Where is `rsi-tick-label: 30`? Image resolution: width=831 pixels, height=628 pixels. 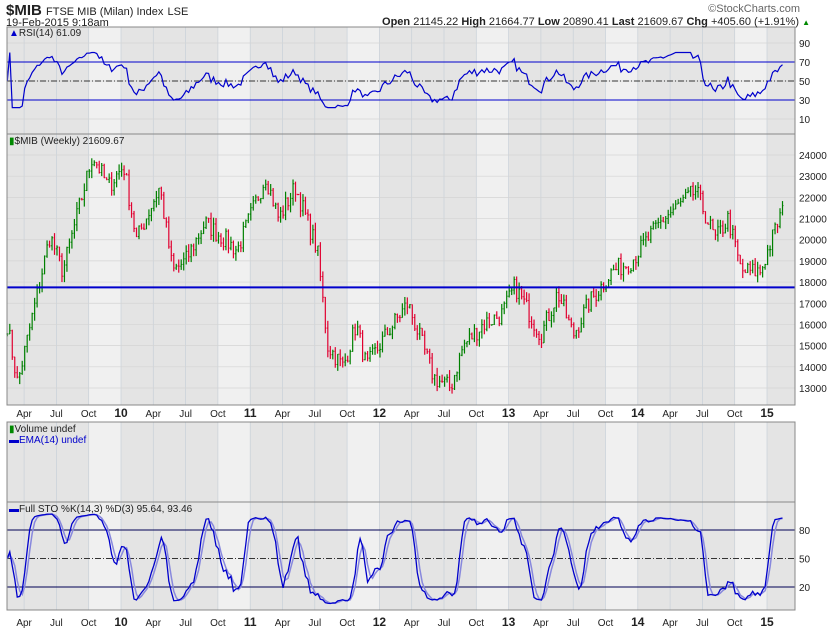 rsi-tick-label: 30 is located at coordinates (805, 101).